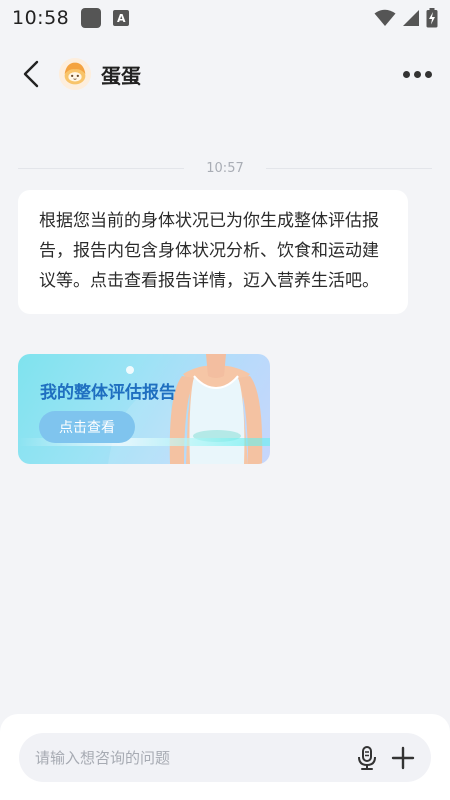  I want to click on timestamp-divider: 10:57, so click(225, 168).